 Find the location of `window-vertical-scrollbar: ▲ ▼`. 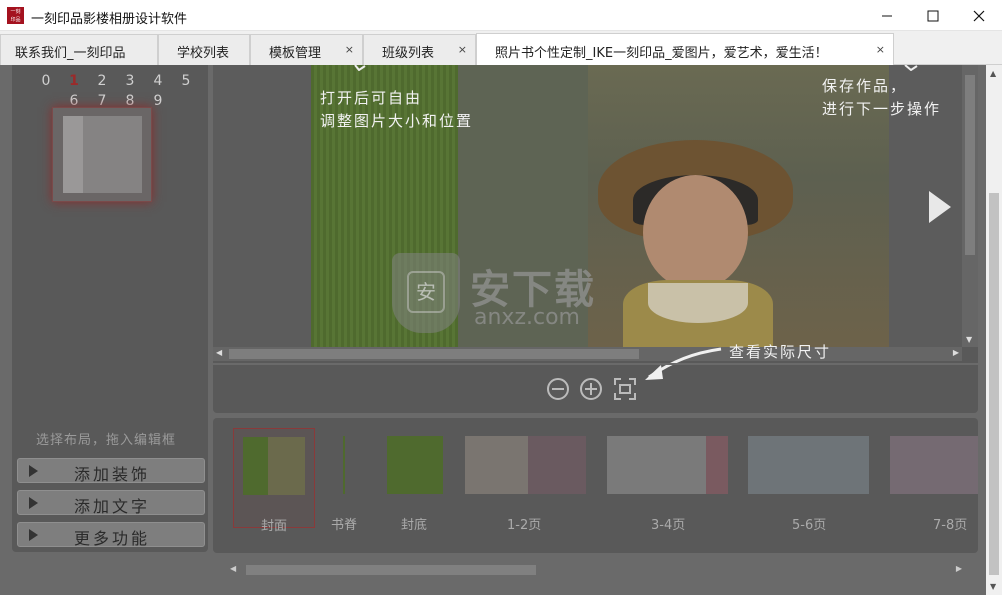

window-vertical-scrollbar: ▲ ▼ is located at coordinates (994, 330).